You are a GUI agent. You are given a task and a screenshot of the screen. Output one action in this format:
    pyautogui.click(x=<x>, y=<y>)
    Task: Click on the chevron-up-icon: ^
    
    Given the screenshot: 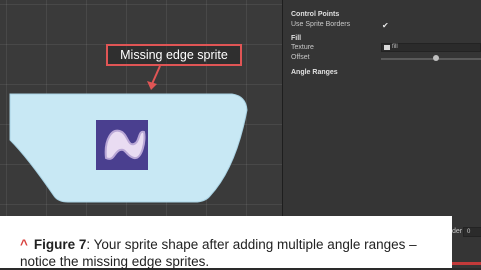 What is the action you would take?
    pyautogui.click(x=24, y=244)
    